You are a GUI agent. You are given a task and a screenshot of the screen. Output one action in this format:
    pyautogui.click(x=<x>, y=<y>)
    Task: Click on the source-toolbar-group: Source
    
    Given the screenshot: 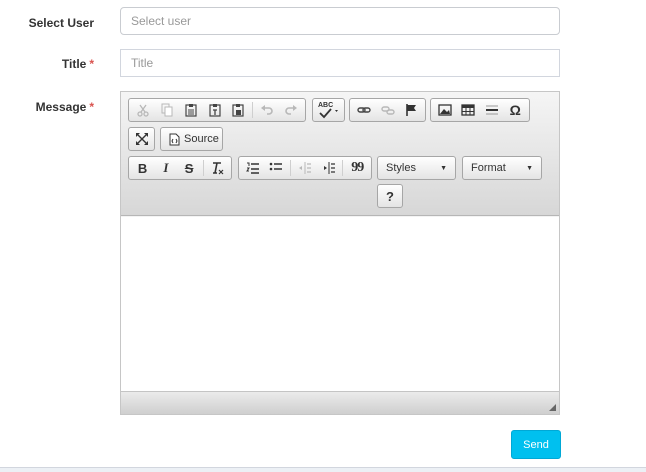 What is the action you would take?
    pyautogui.click(x=191, y=139)
    